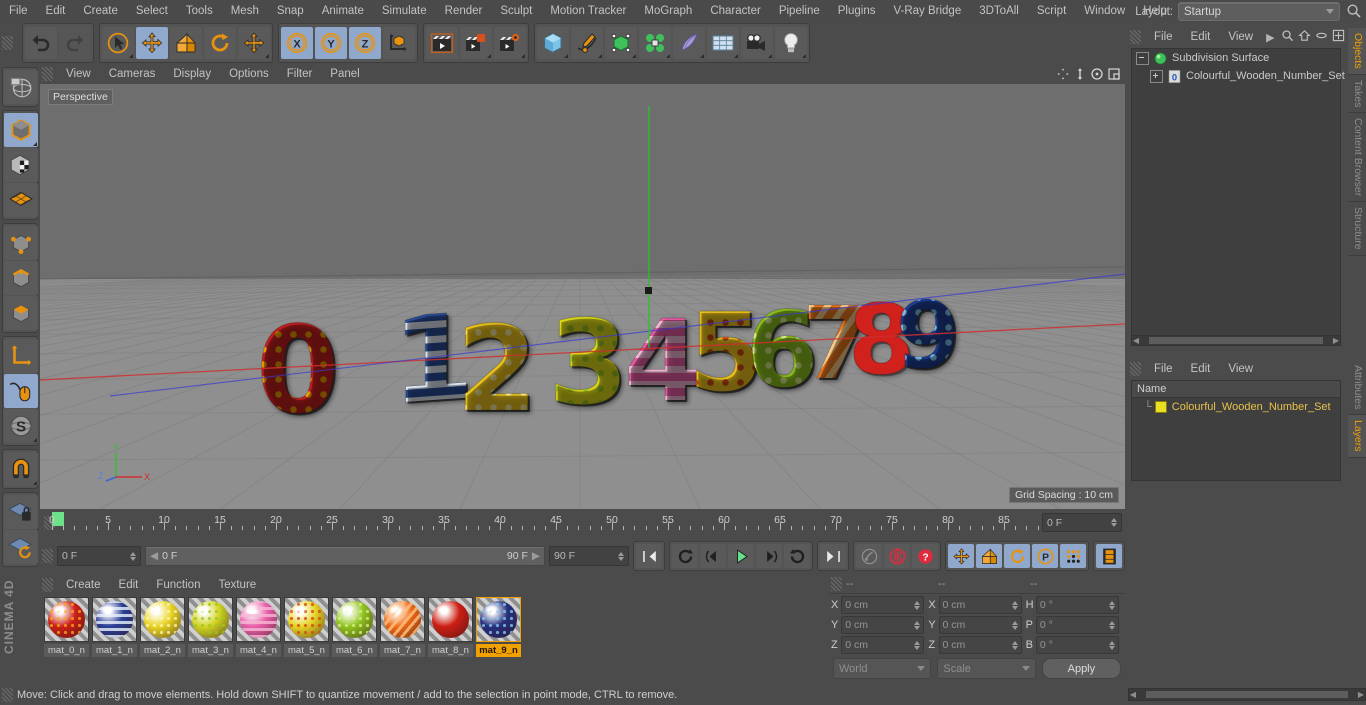 The width and height of the screenshot is (1366, 705). I want to click on animation-start-field: 0 F, so click(99, 556).